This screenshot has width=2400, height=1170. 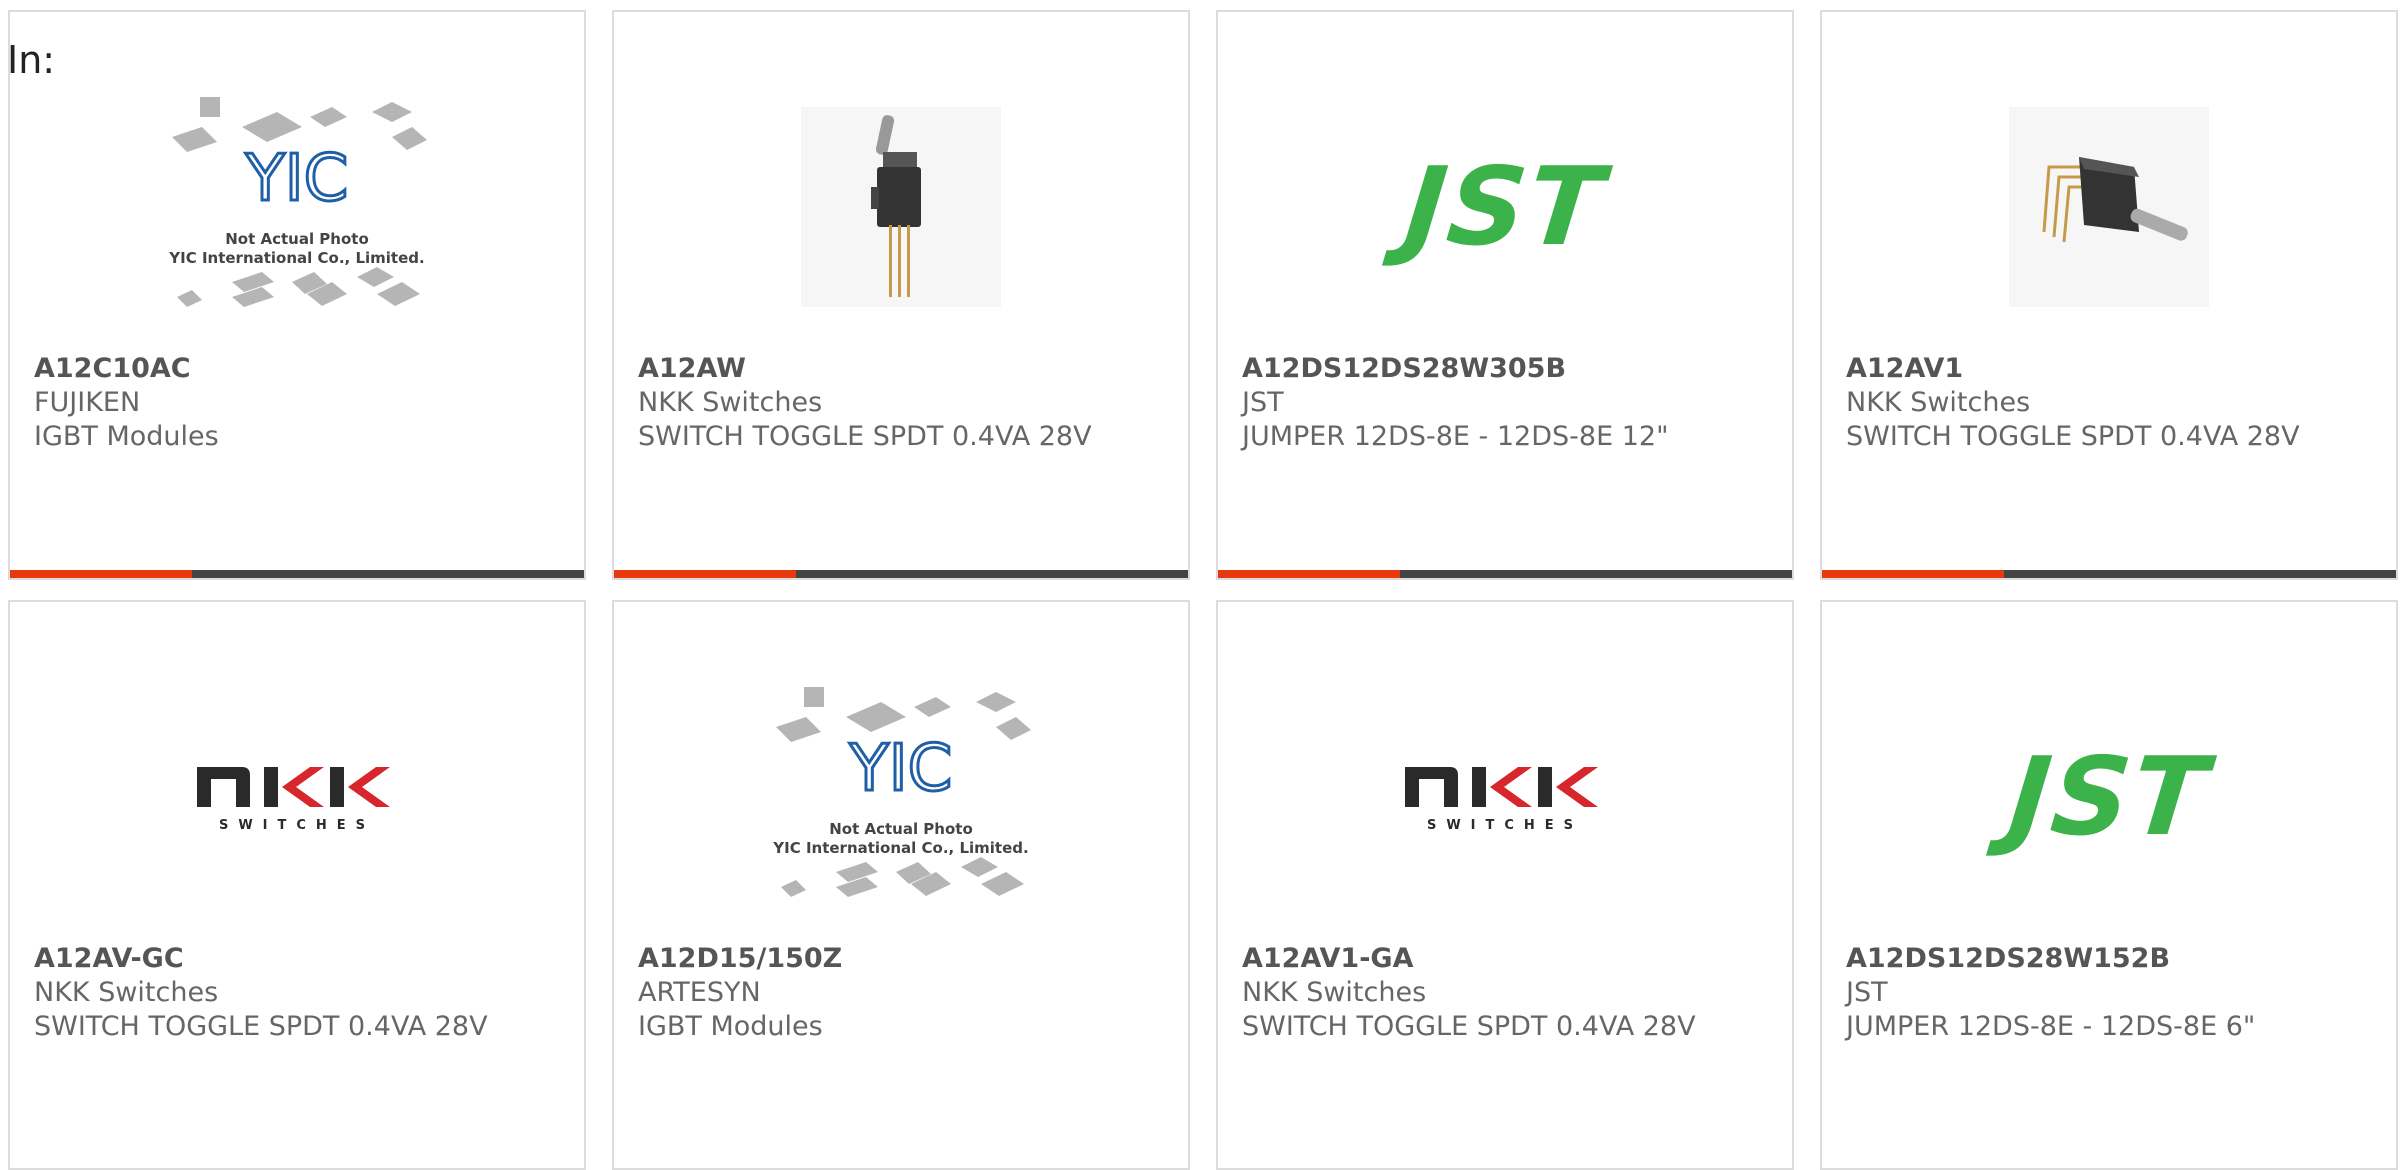 I want to click on manufacturer: FUJIKEN, so click(x=87, y=402).